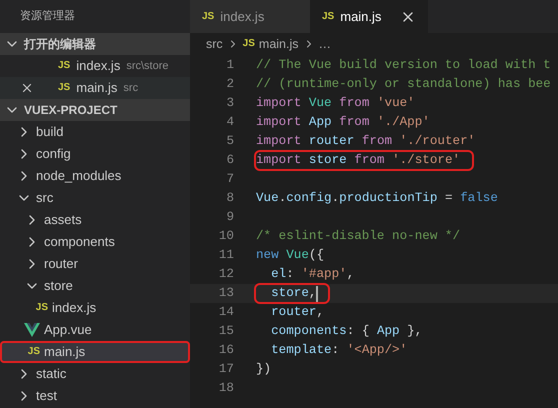 This screenshot has width=558, height=408. I want to click on editor-tab: JS index.js, so click(250, 16).